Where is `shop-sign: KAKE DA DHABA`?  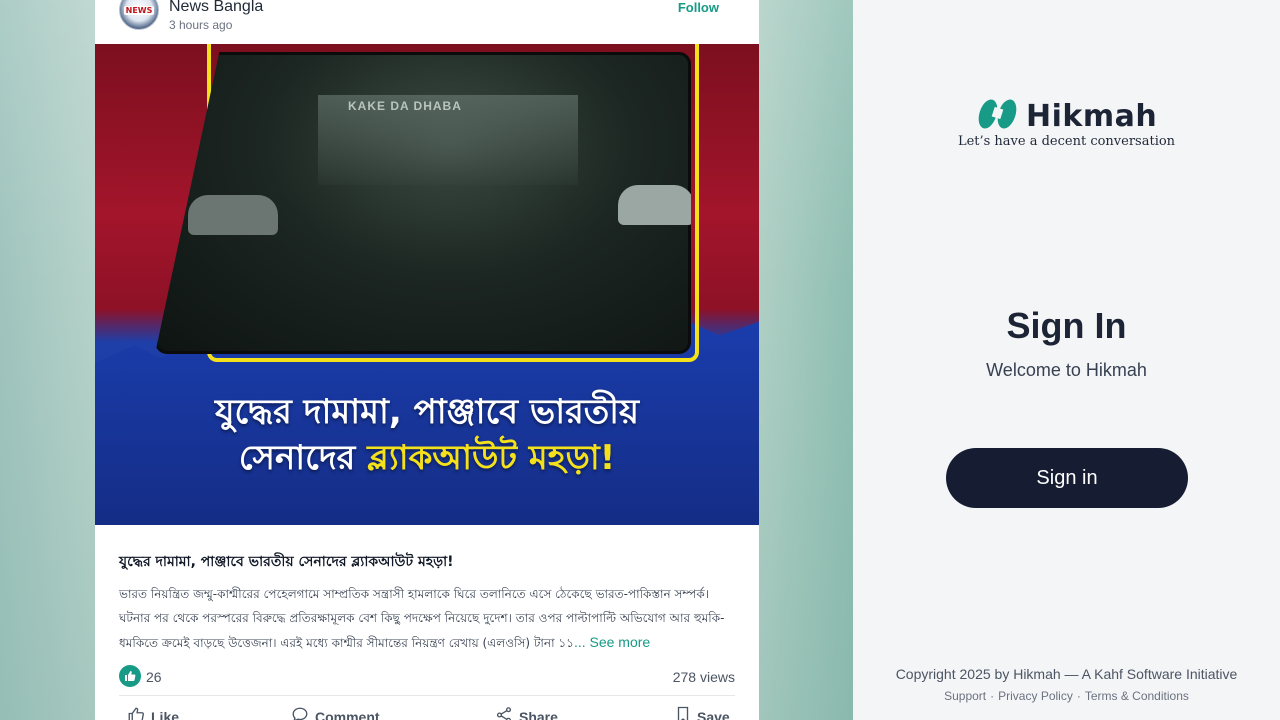 shop-sign: KAKE DA DHABA is located at coordinates (405, 106).